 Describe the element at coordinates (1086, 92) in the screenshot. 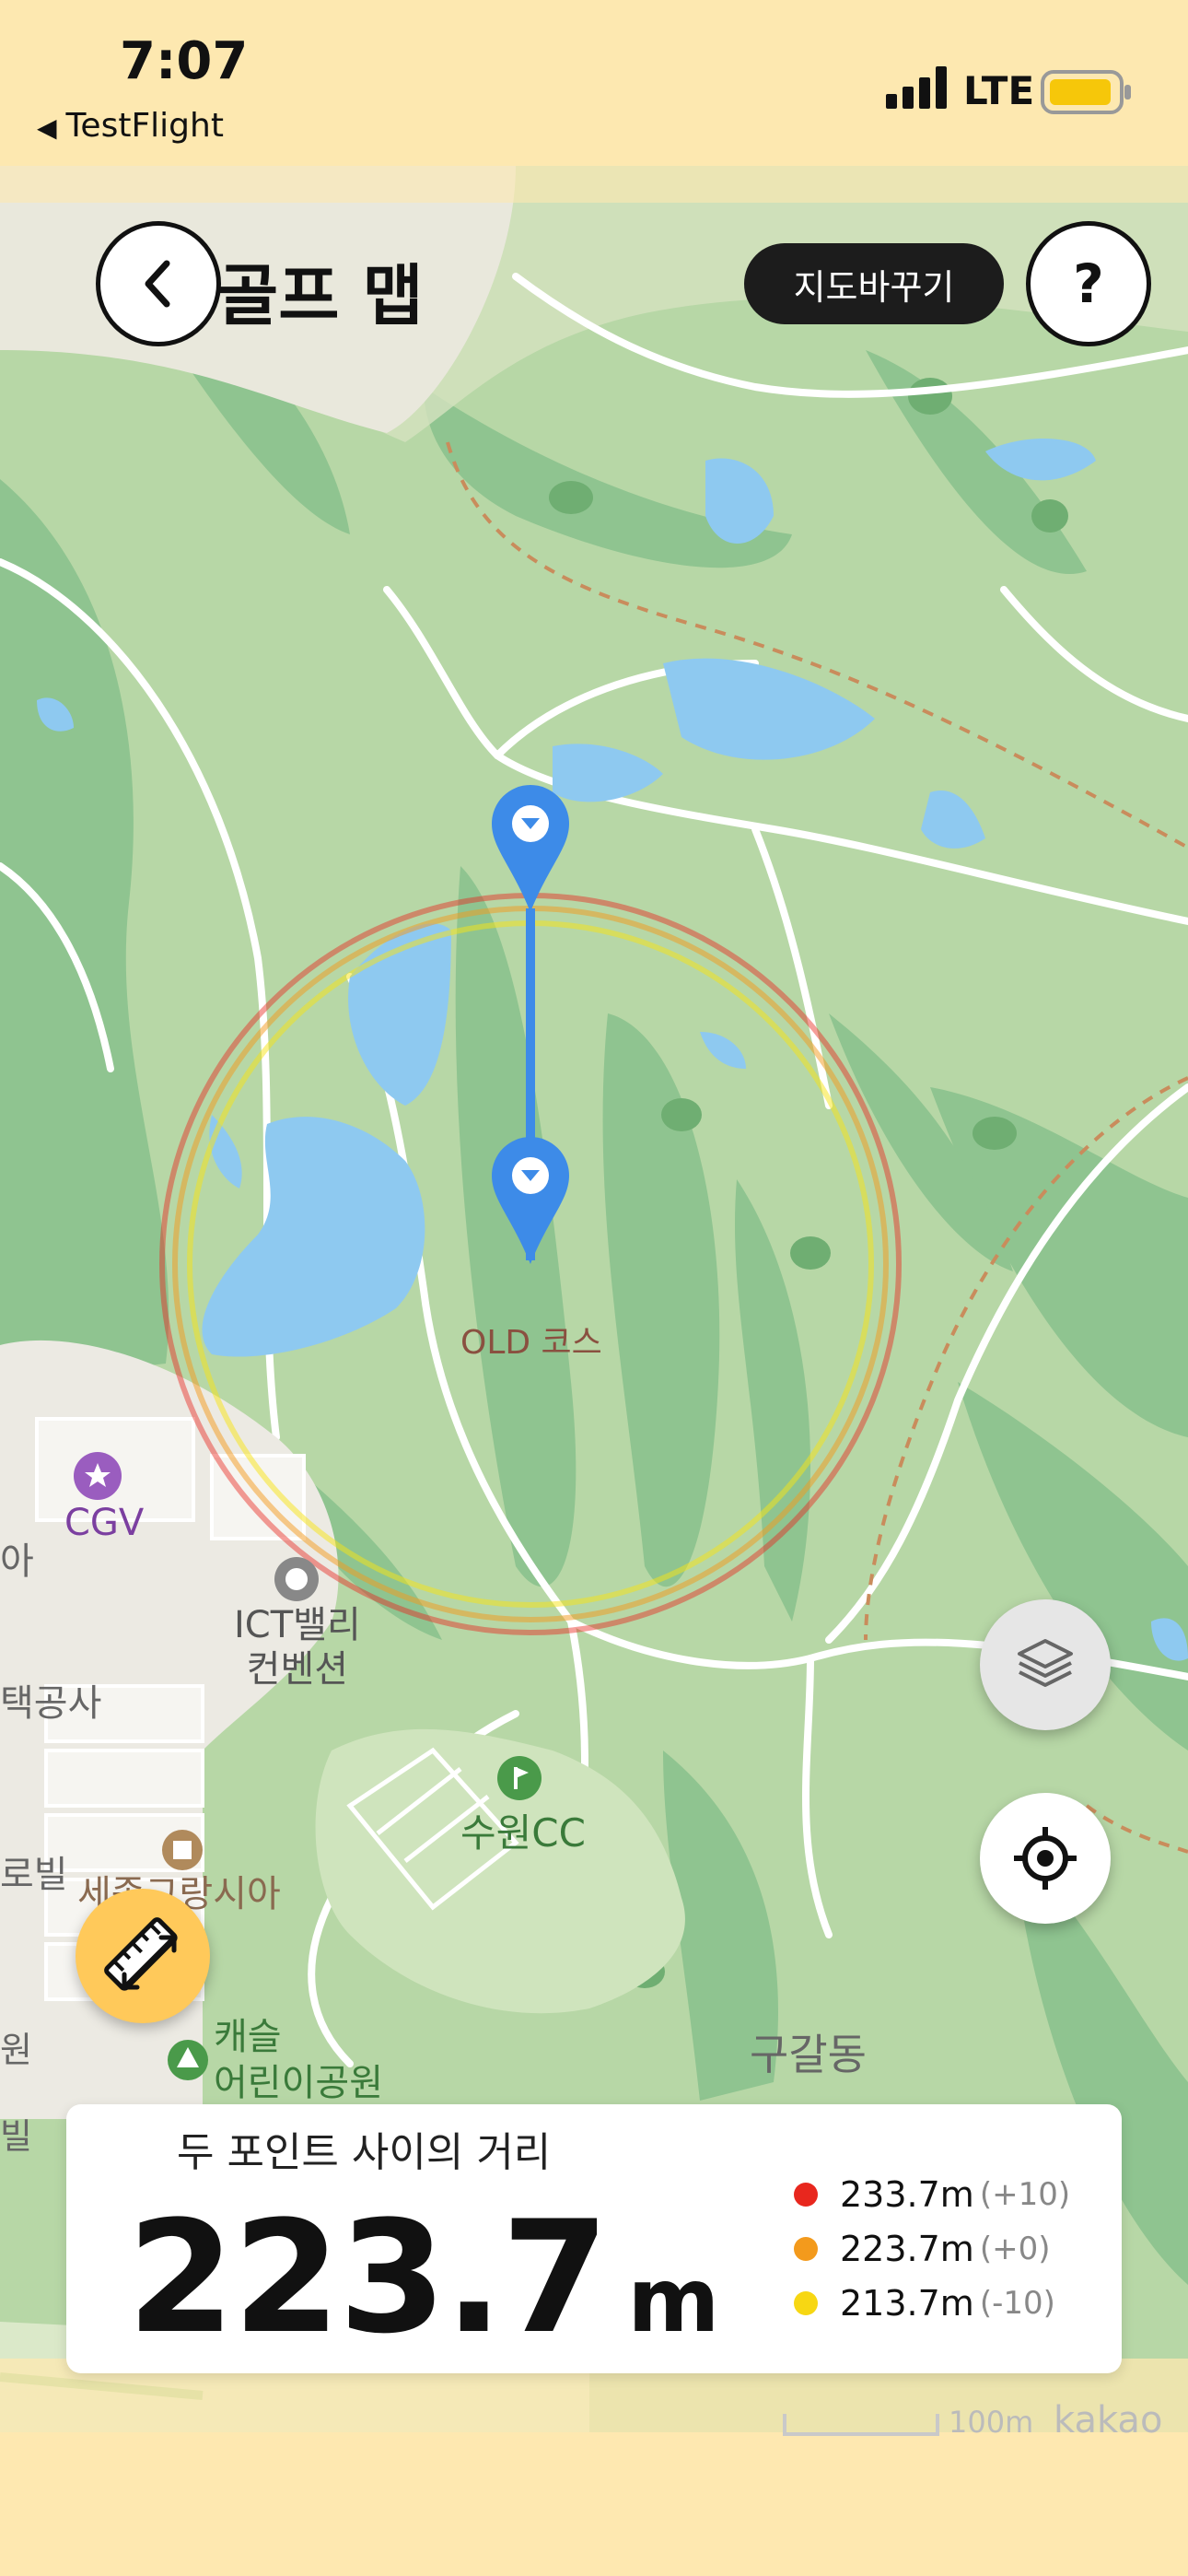

I see `battery-icon` at that location.